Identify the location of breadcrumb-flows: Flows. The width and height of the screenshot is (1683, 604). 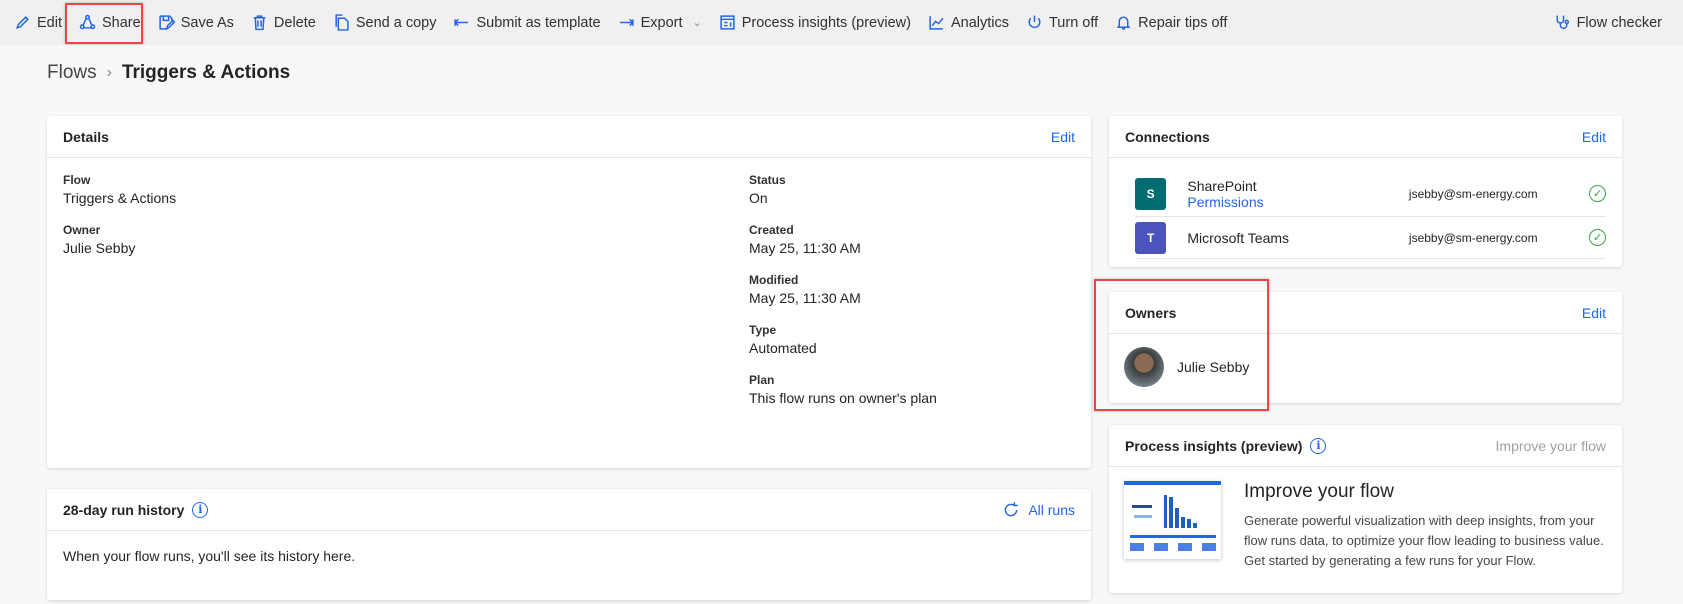
(72, 73).